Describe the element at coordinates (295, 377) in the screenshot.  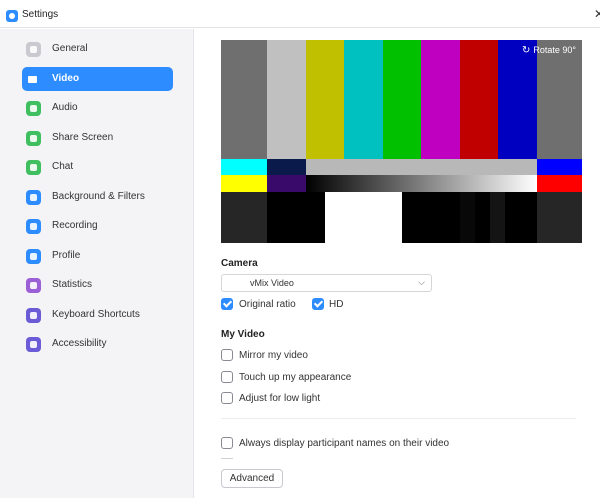
I see `touch-up-label: Touch up my appearance` at that location.